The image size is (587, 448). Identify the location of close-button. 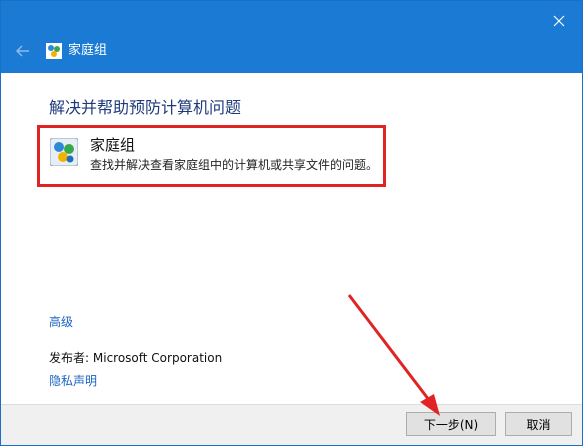
(559, 21).